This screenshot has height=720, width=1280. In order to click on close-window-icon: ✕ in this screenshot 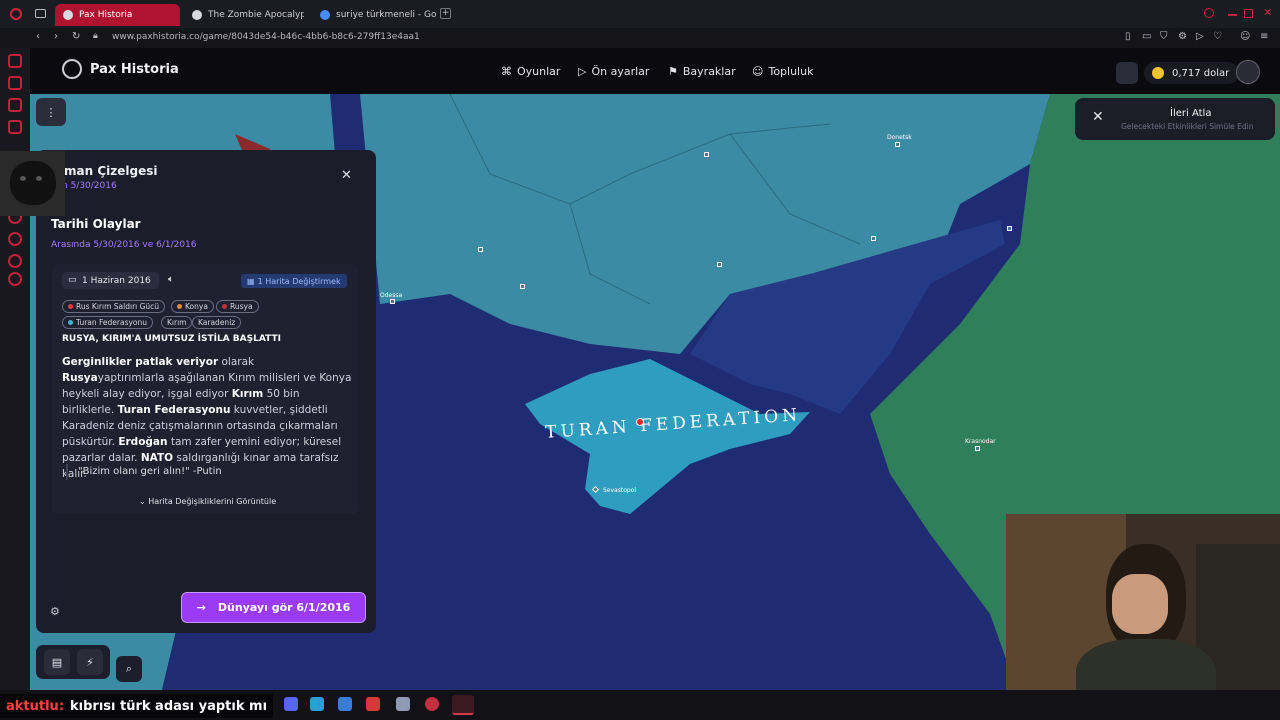, I will do `click(1267, 12)`.